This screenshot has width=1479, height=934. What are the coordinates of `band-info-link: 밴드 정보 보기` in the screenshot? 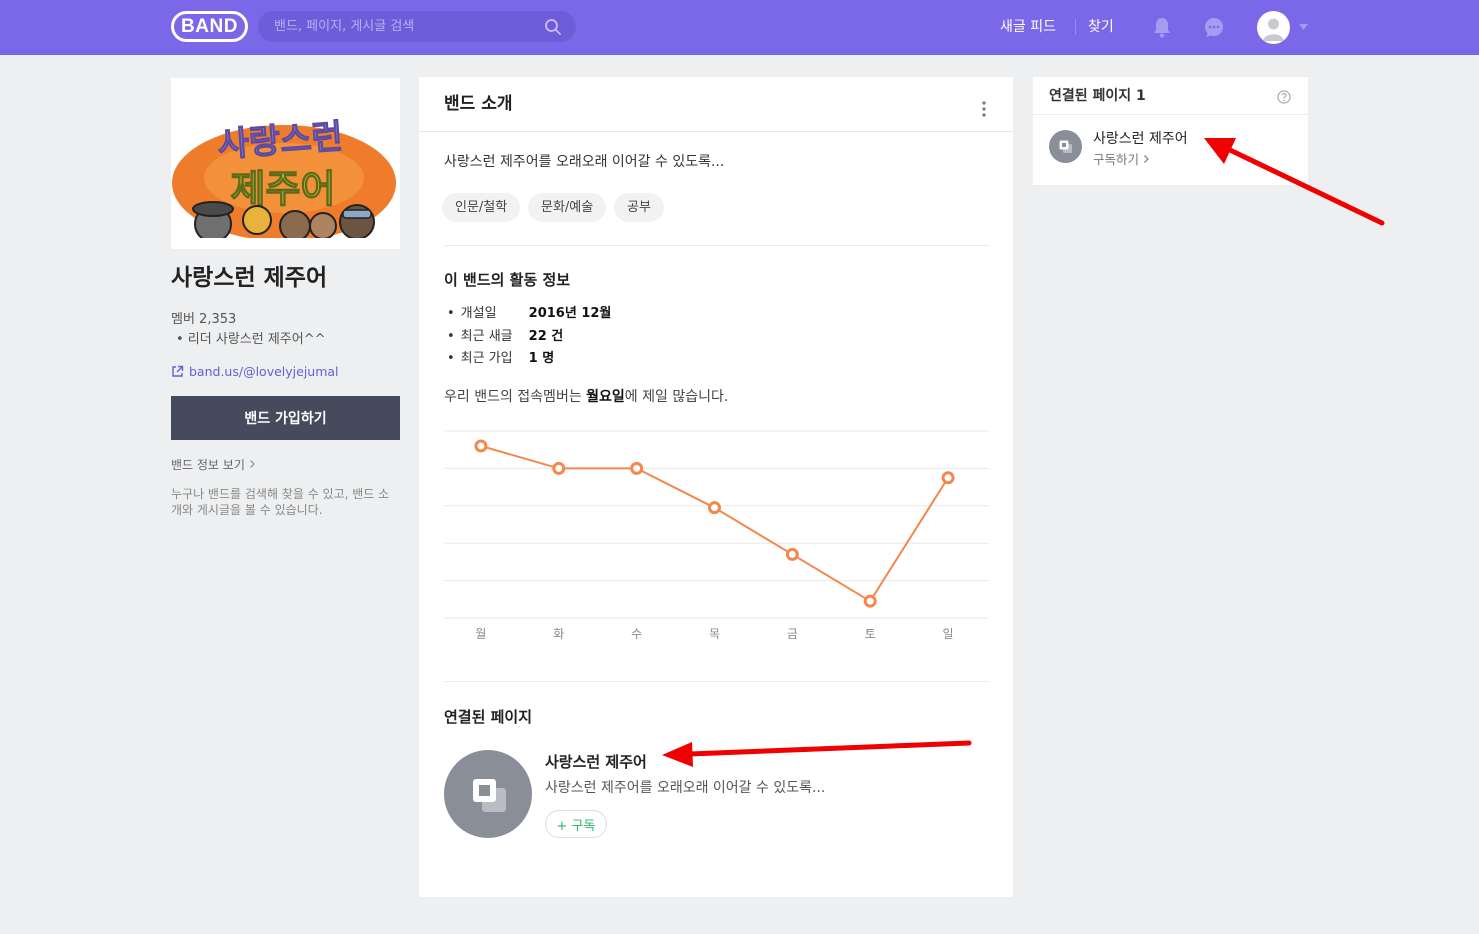 It's located at (213, 465).